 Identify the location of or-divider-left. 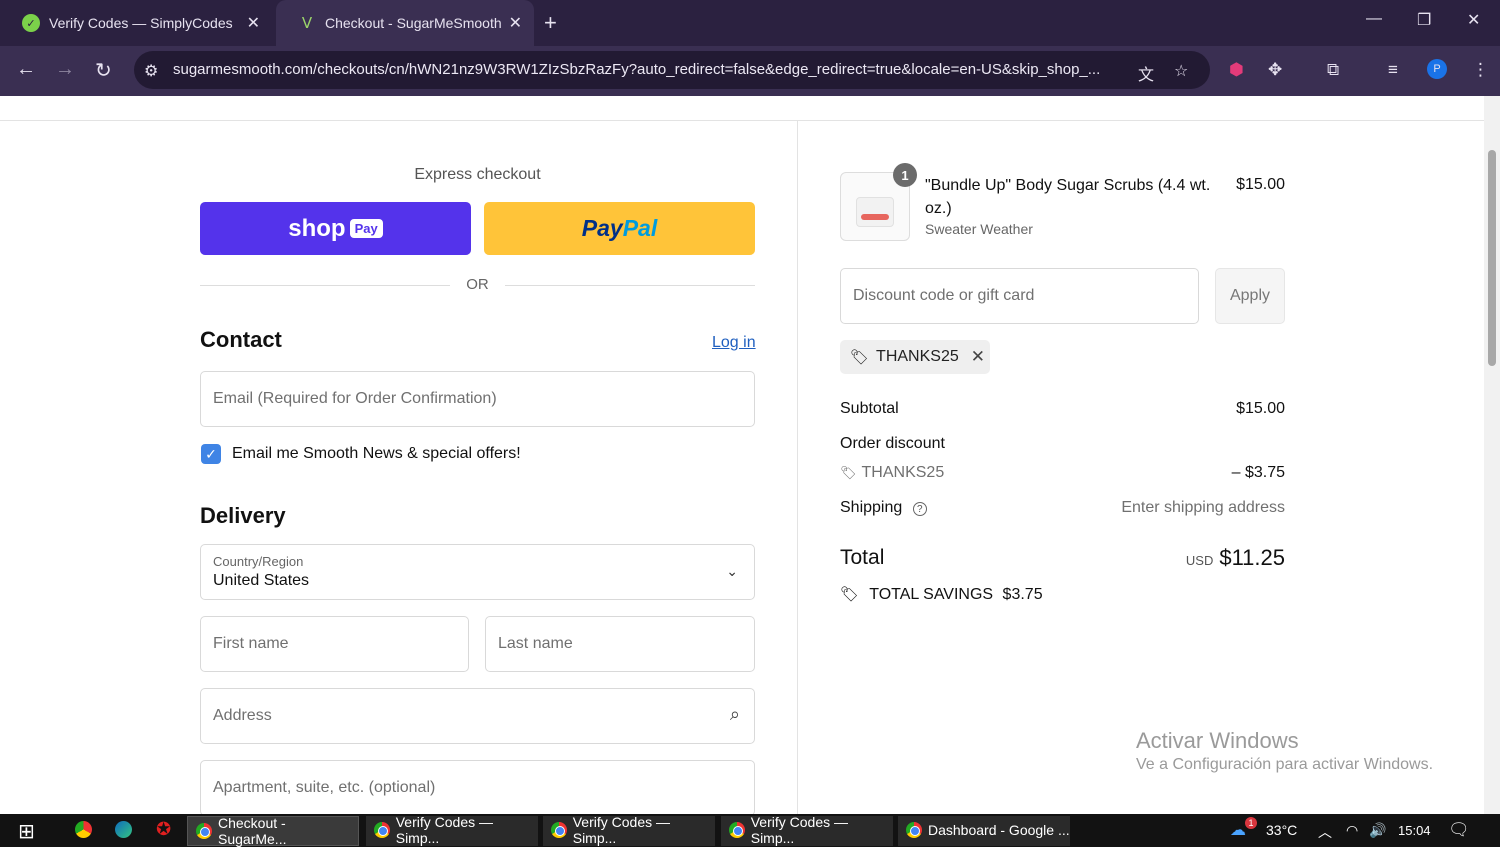
(325, 285).